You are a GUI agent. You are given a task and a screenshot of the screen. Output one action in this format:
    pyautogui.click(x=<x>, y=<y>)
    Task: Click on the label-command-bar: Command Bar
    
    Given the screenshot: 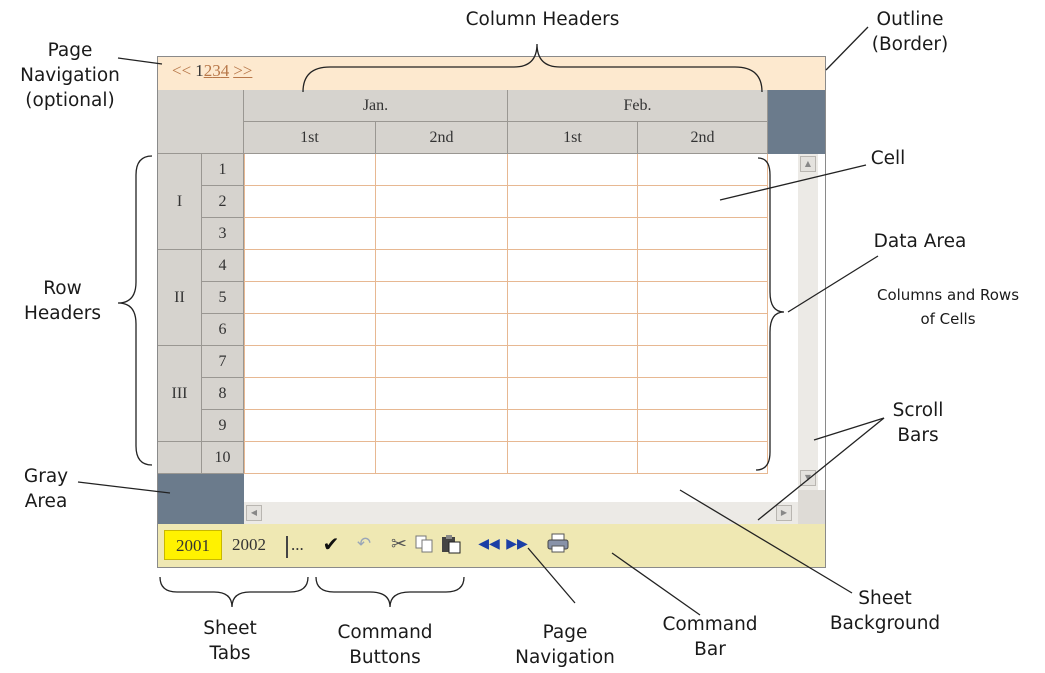 What is the action you would take?
    pyautogui.click(x=710, y=637)
    